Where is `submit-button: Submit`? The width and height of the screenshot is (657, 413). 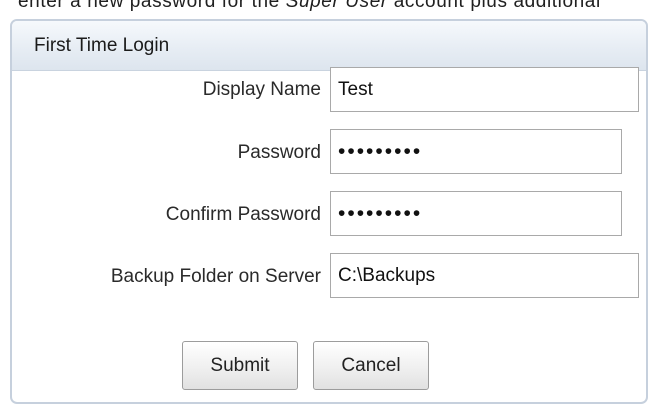 submit-button: Submit is located at coordinates (240, 365).